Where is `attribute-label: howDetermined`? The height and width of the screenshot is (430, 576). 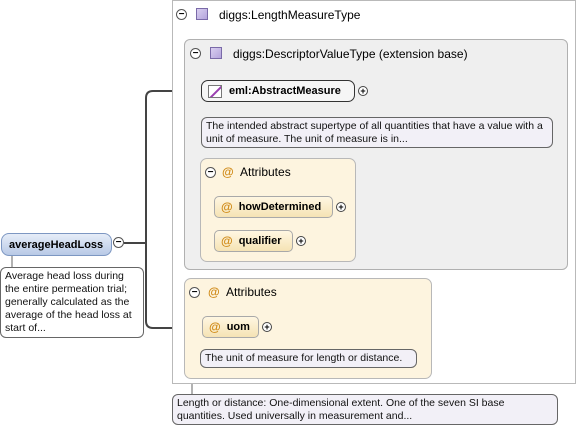
attribute-label: howDetermined is located at coordinates (280, 207).